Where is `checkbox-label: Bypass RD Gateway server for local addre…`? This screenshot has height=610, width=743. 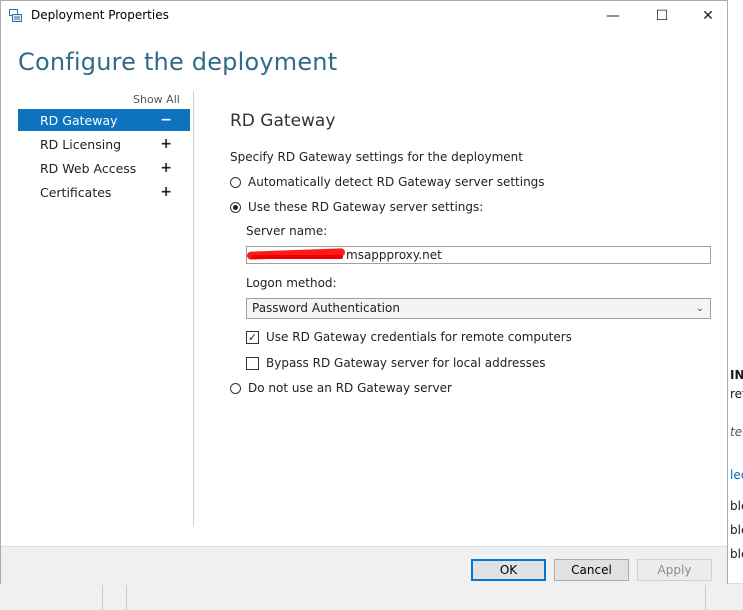 checkbox-label: Bypass RD Gateway server for local addre… is located at coordinates (406, 363).